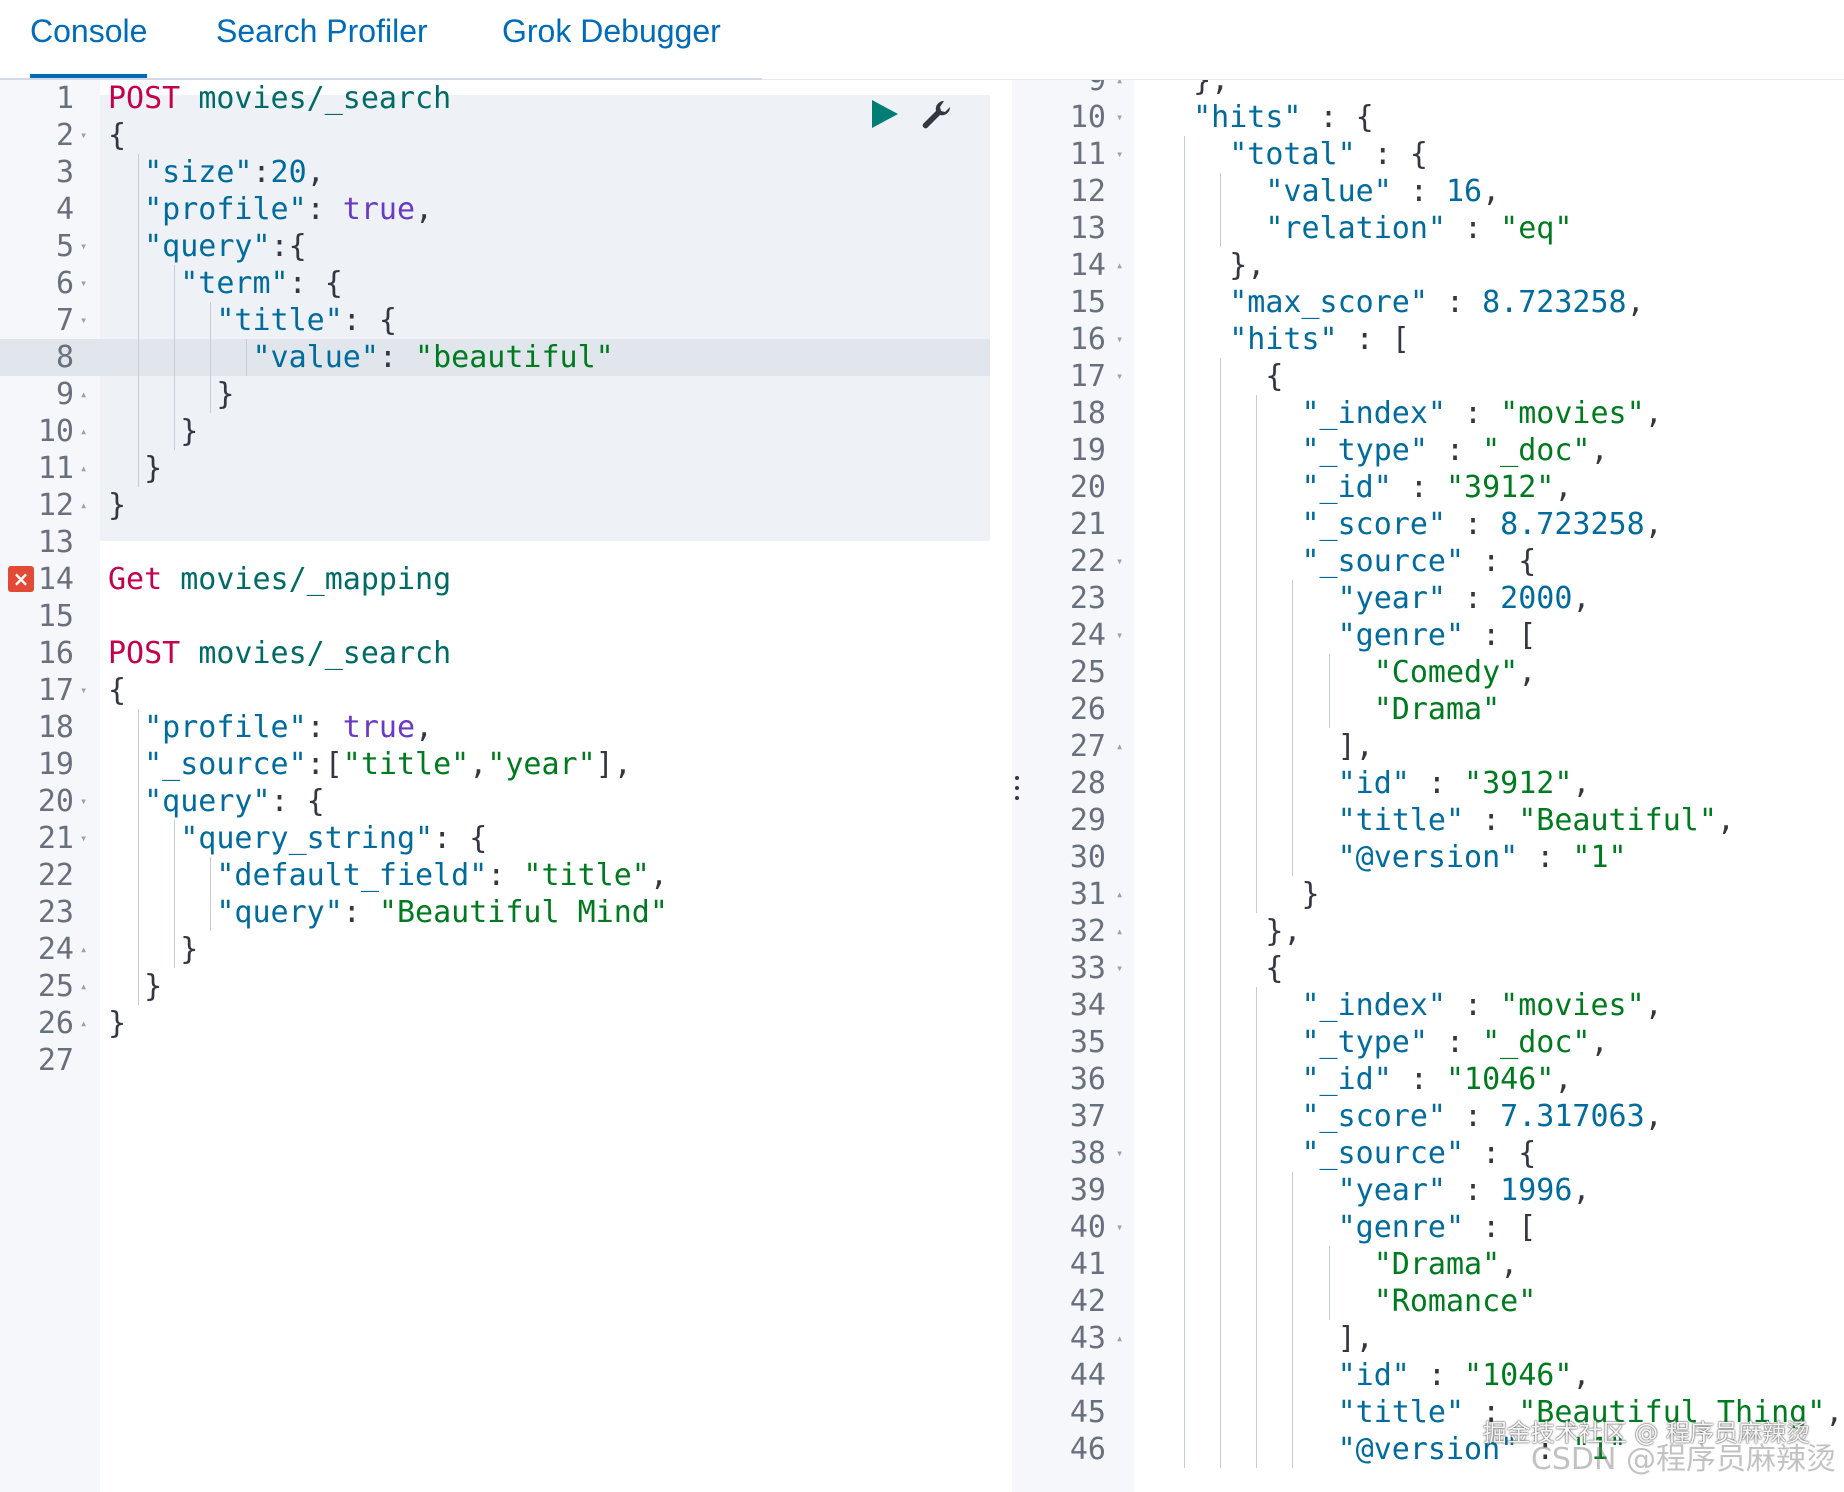 The width and height of the screenshot is (1844, 1492). Describe the element at coordinates (937, 115) in the screenshot. I see `request-settings-button` at that location.